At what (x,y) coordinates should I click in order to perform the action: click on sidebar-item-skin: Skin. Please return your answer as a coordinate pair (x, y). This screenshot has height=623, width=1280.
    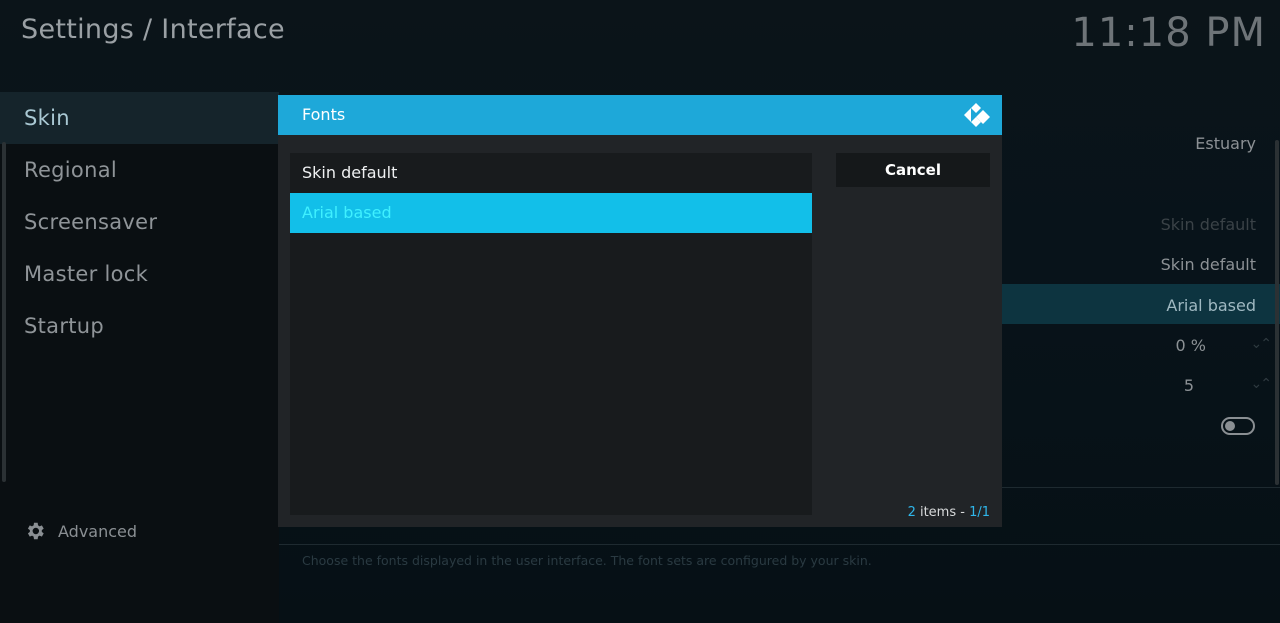
    Looking at the image, I should click on (139, 118).